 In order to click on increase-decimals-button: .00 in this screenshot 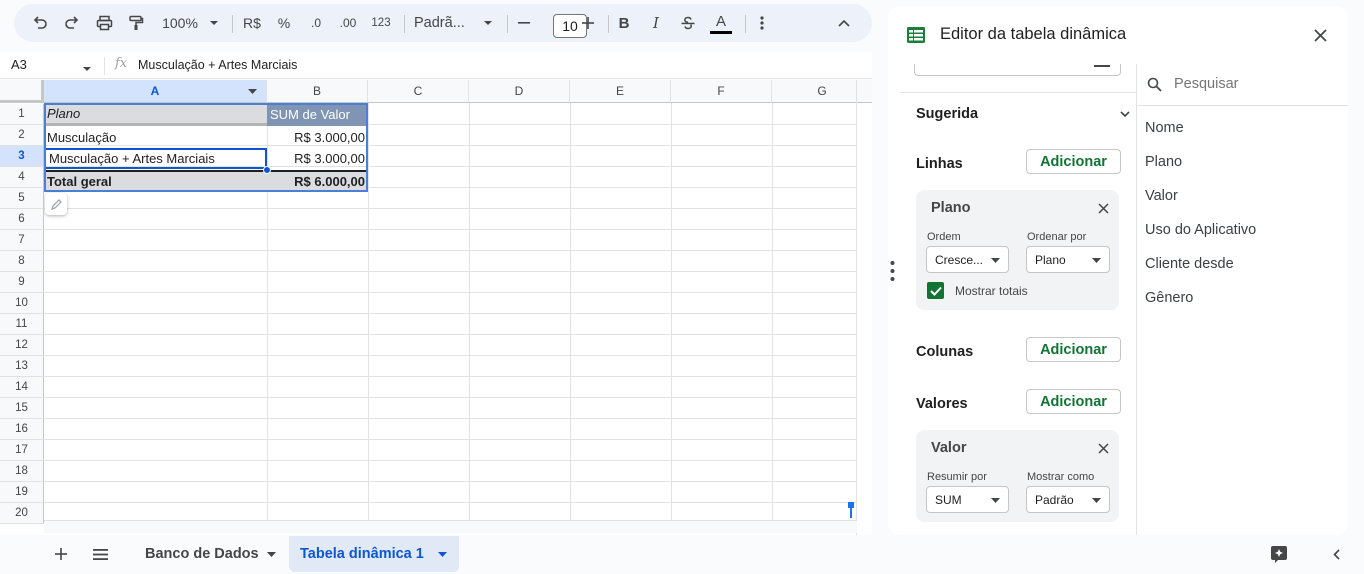, I will do `click(348, 23)`.